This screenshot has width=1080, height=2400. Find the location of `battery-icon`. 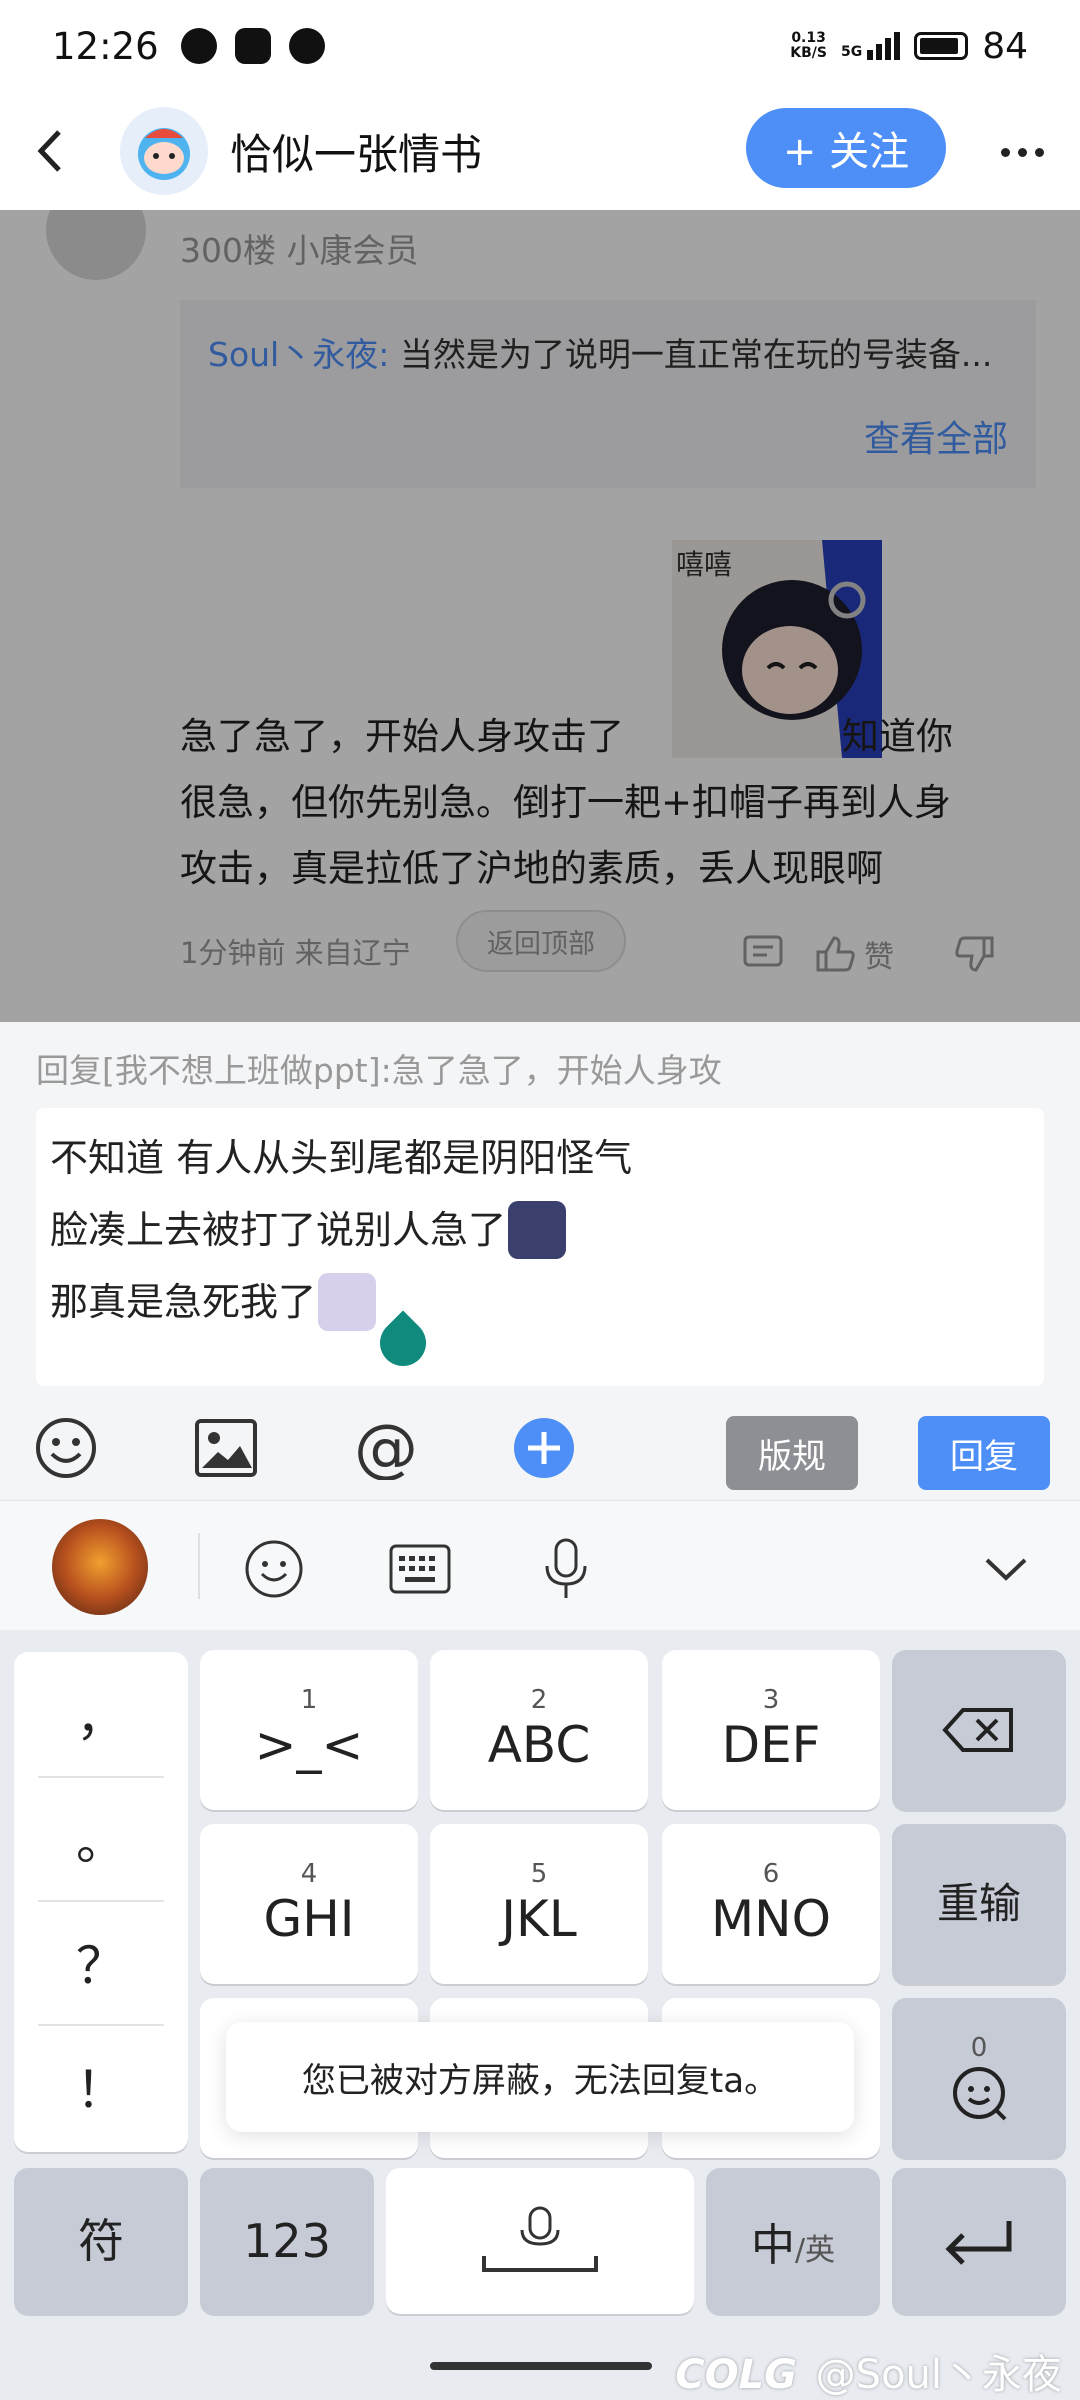

battery-icon is located at coordinates (941, 46).